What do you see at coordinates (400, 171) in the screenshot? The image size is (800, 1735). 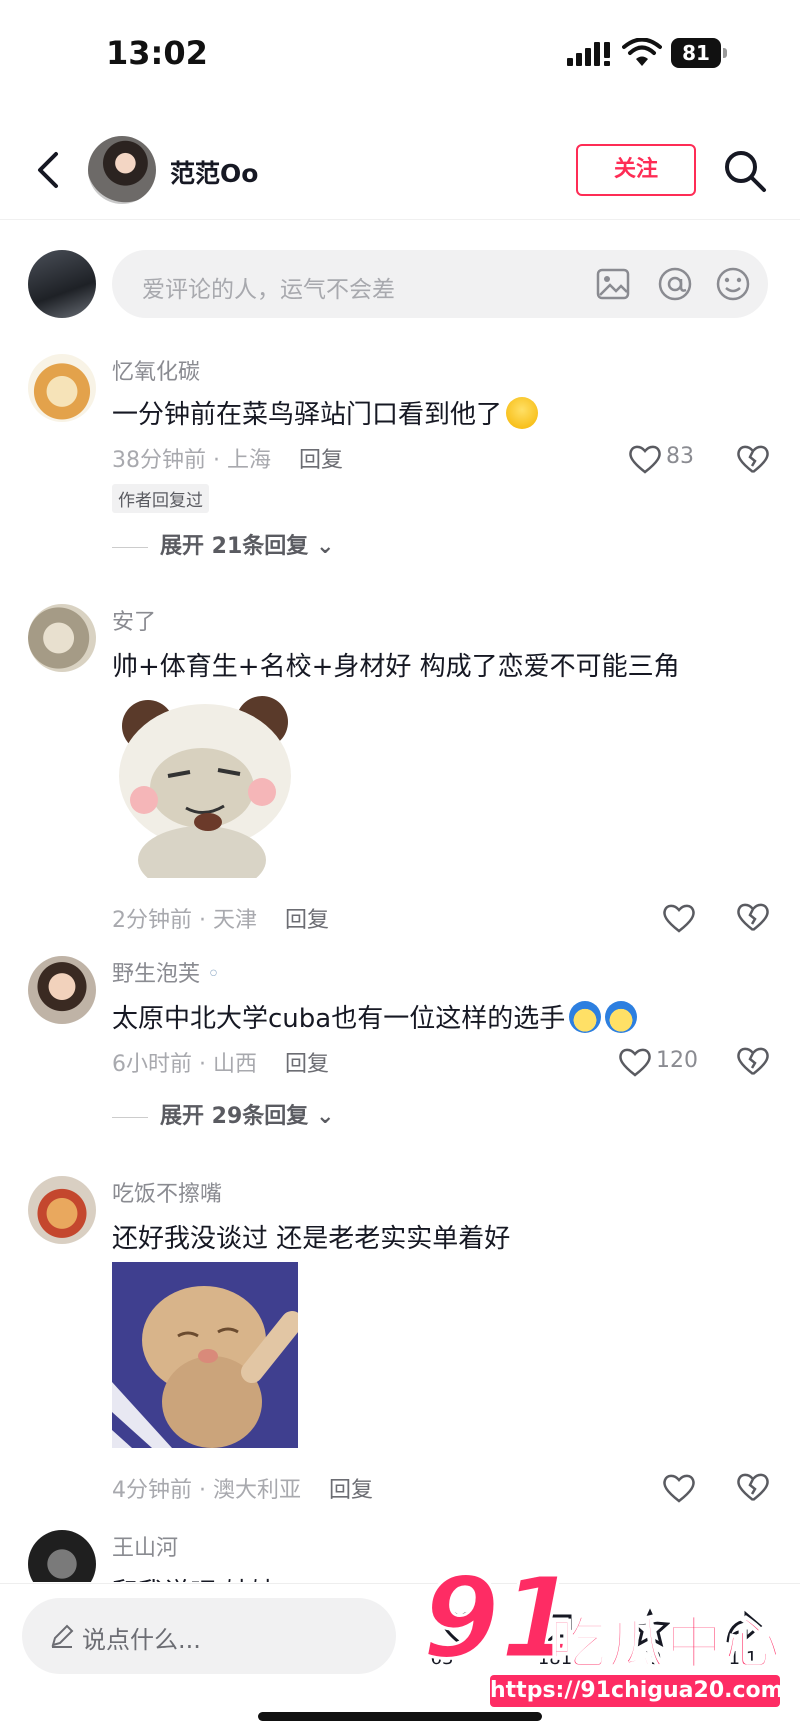 I see `profile-header: 范范Oo 关注` at bounding box center [400, 171].